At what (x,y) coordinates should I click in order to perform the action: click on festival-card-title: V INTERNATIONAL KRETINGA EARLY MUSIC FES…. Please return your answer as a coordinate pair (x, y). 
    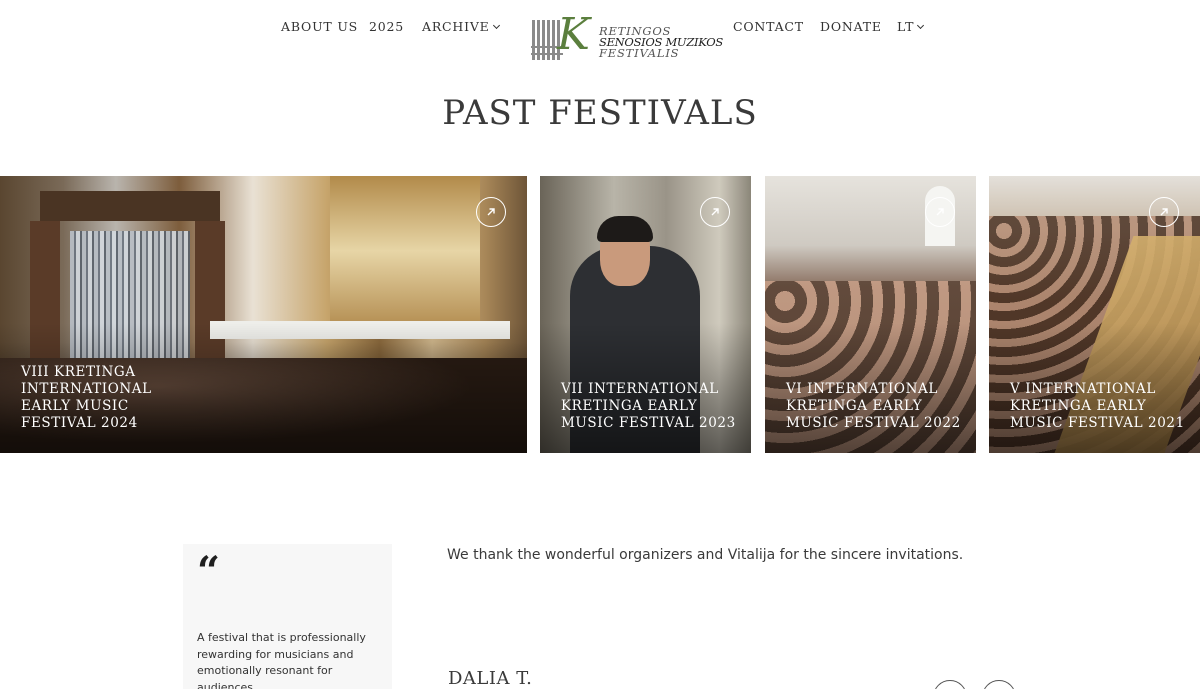
    Looking at the image, I should click on (1097, 406).